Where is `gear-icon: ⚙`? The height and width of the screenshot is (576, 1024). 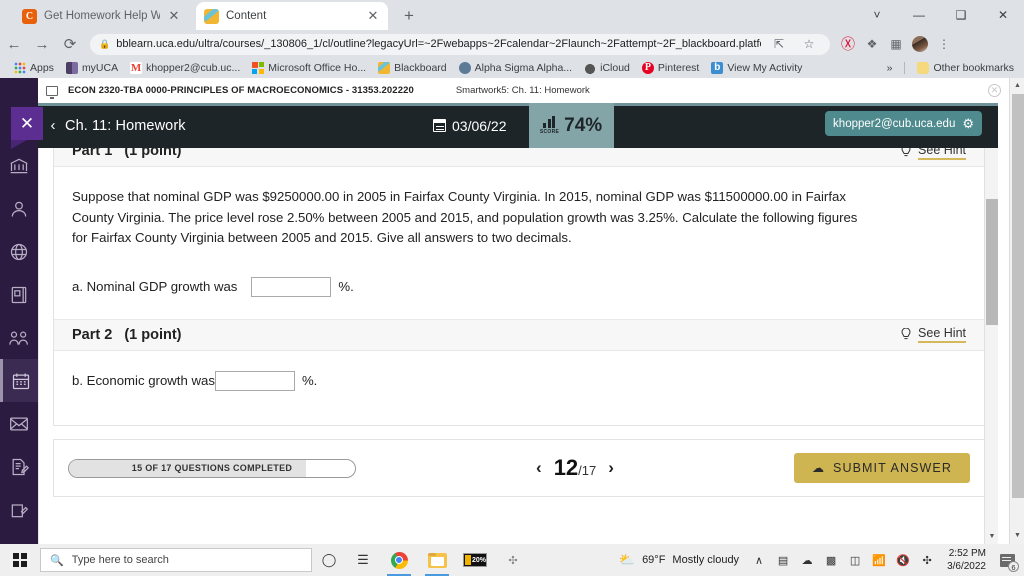
gear-icon: ⚙ is located at coordinates (968, 123).